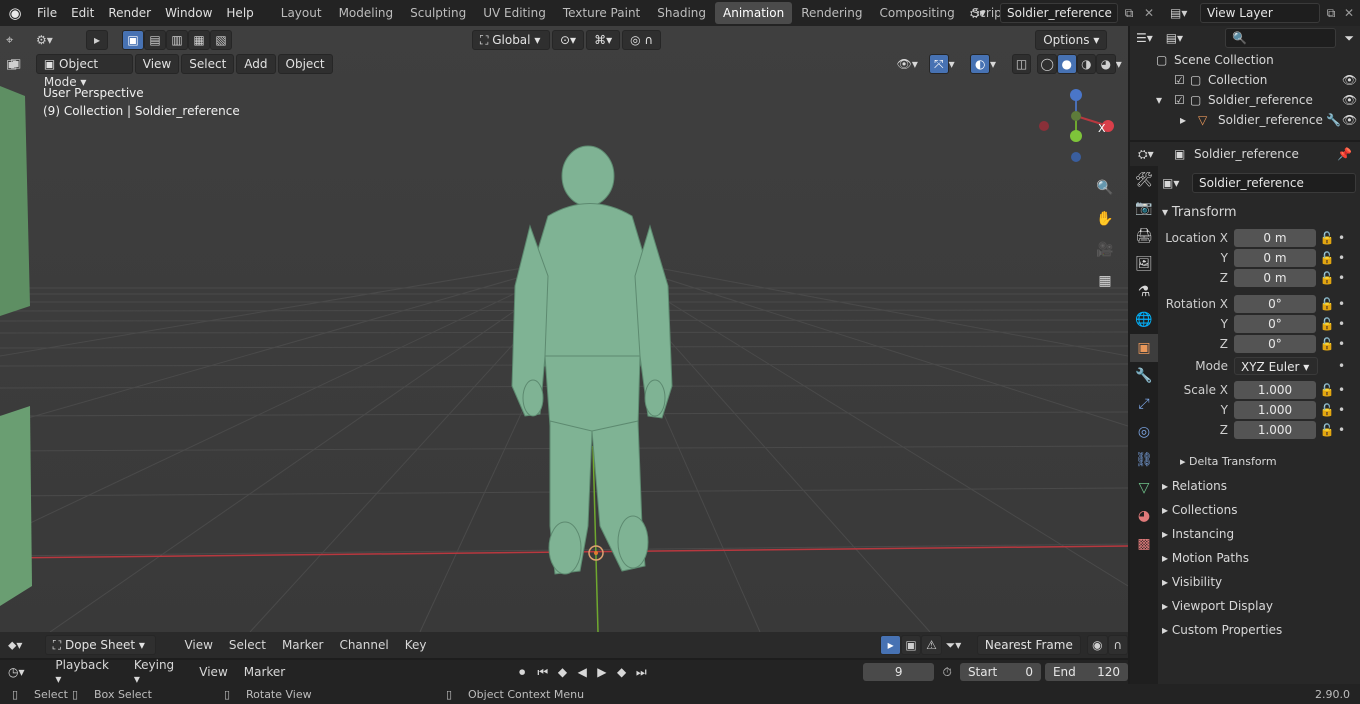  What do you see at coordinates (1274, 183) in the screenshot?
I see `object-name-field: Soldier_reference` at bounding box center [1274, 183].